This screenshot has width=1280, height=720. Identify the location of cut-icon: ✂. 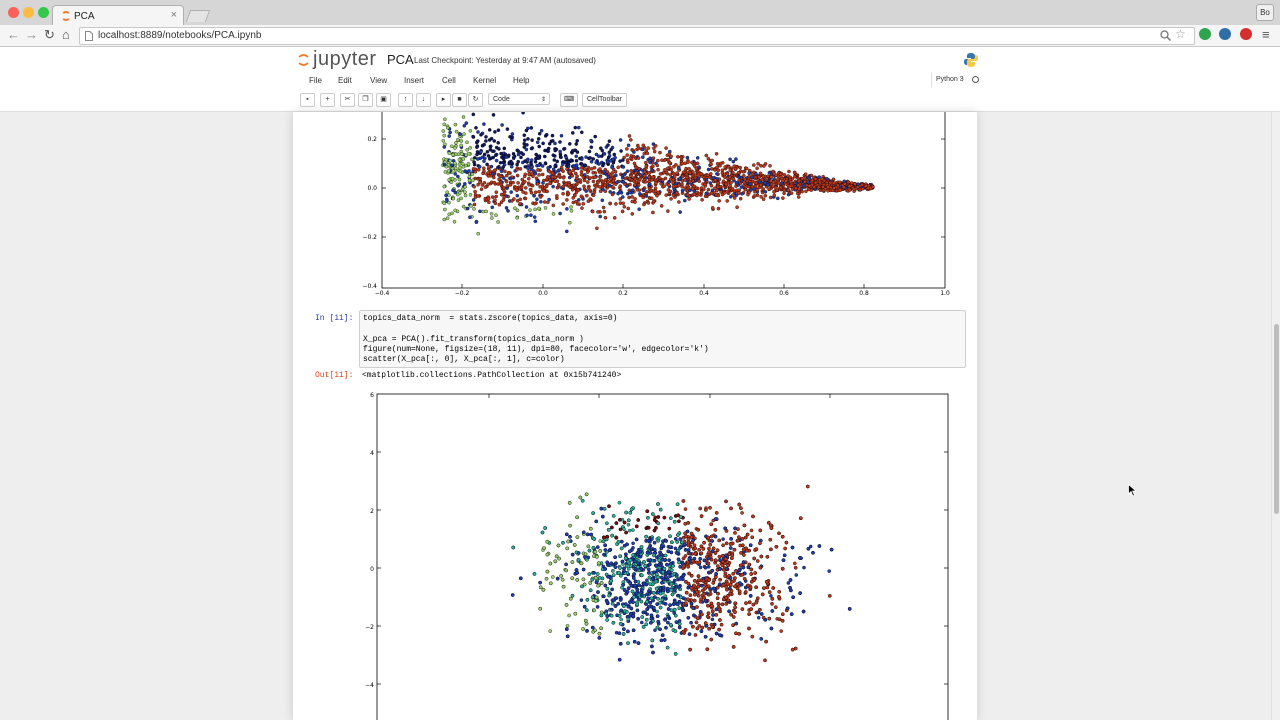
(347, 100).